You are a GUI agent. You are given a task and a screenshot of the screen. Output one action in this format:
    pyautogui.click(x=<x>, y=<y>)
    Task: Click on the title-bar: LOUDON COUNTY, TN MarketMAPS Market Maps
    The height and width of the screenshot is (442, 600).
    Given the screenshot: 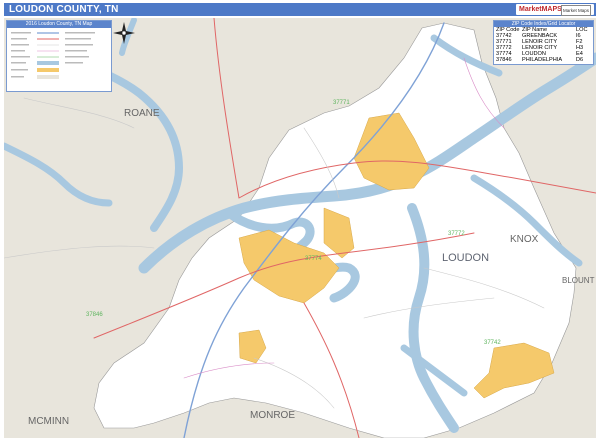 What is the action you would take?
    pyautogui.click(x=300, y=9)
    